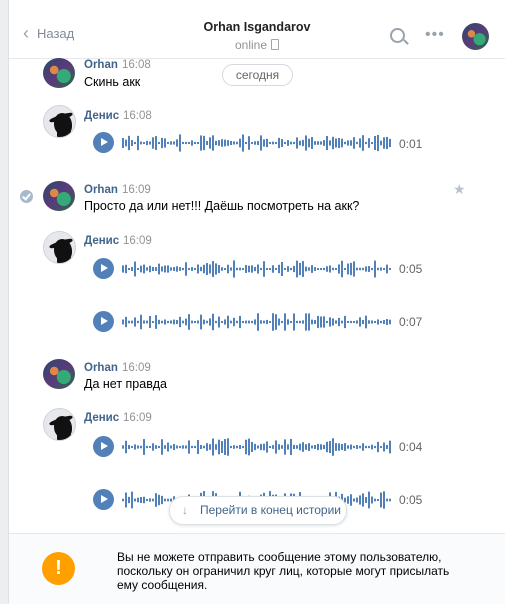 This screenshot has width=505, height=604. What do you see at coordinates (185, 510) in the screenshot?
I see `arrow-down-icon: ↓` at bounding box center [185, 510].